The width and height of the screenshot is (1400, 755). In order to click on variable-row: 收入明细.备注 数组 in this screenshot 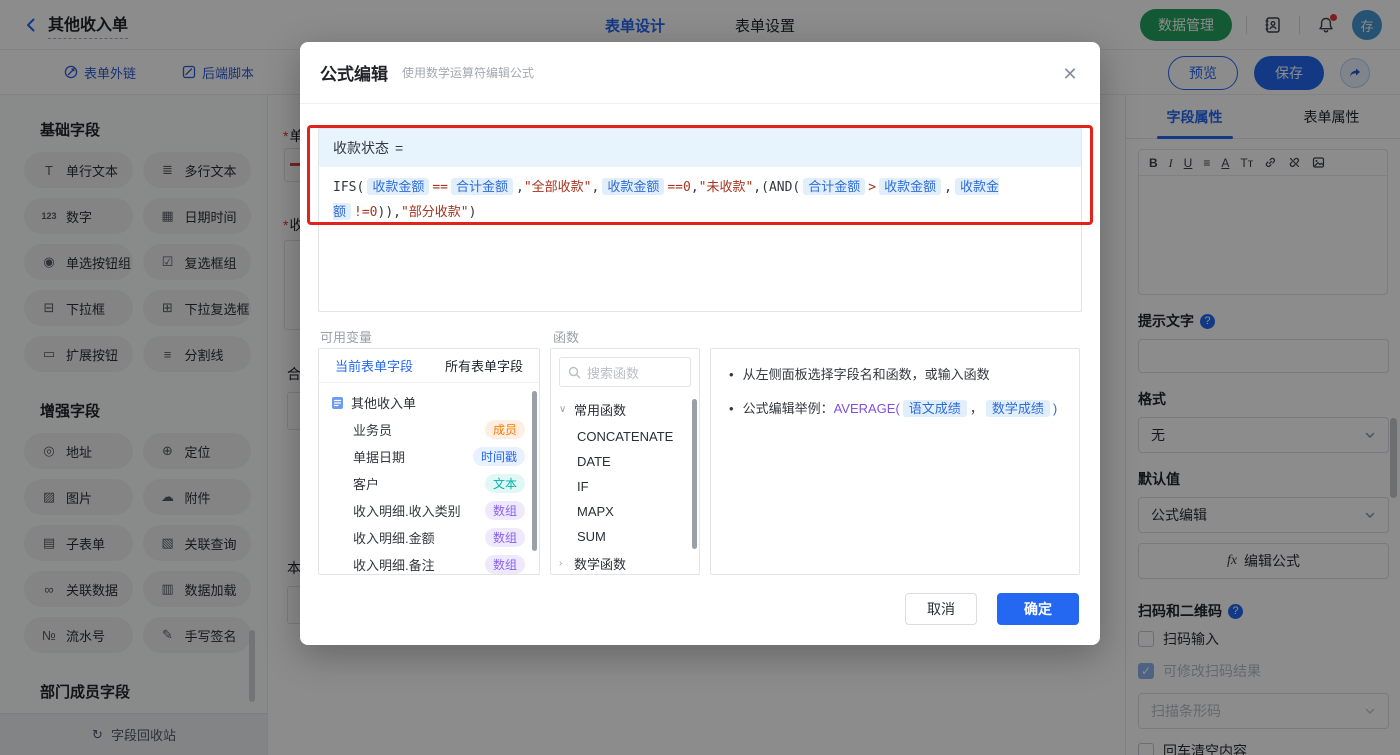, I will do `click(429, 562)`.